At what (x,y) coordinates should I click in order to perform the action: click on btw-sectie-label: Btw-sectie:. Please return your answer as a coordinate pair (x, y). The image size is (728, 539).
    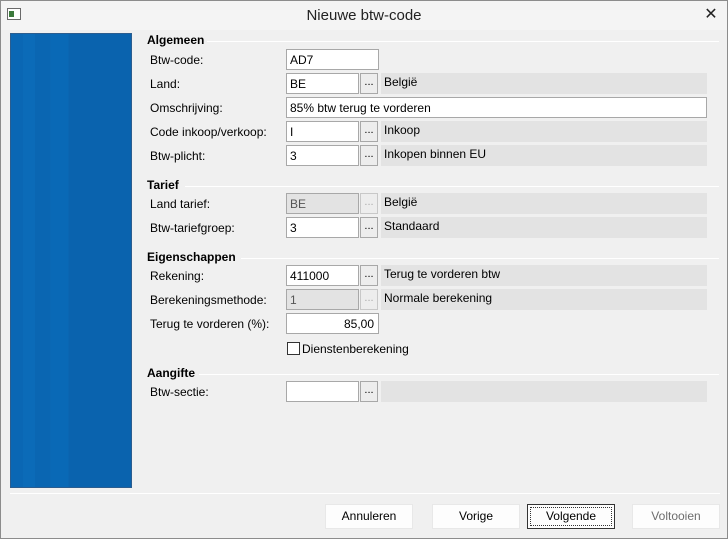
    Looking at the image, I should click on (179, 392).